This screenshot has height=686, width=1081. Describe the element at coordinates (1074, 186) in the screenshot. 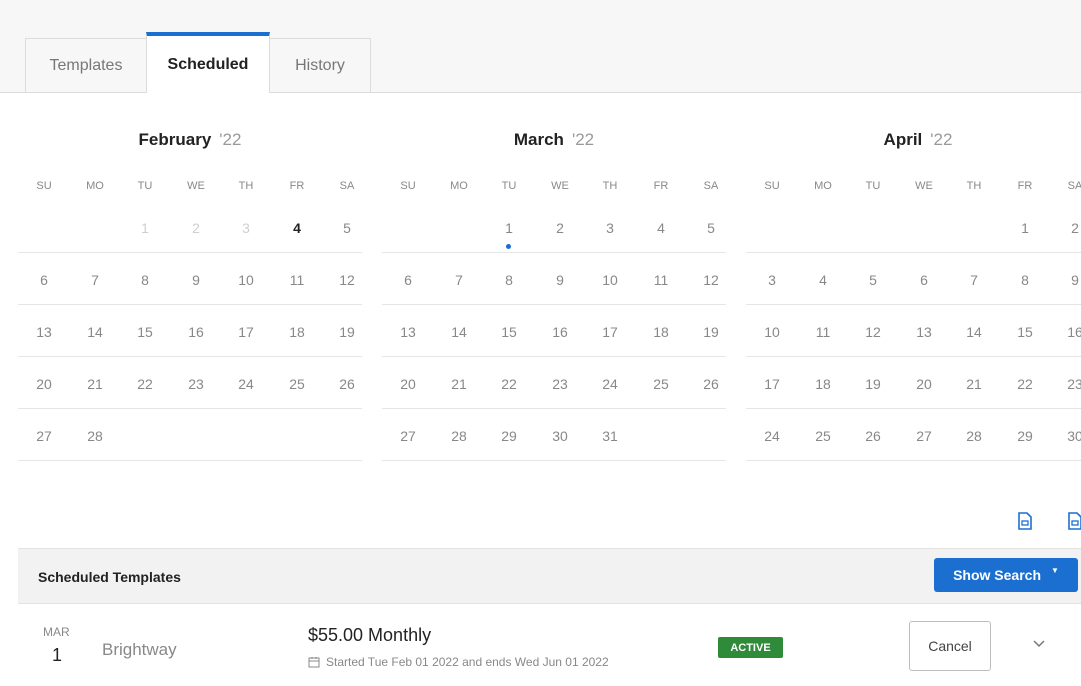

I see `weekday-label: SA` at that location.